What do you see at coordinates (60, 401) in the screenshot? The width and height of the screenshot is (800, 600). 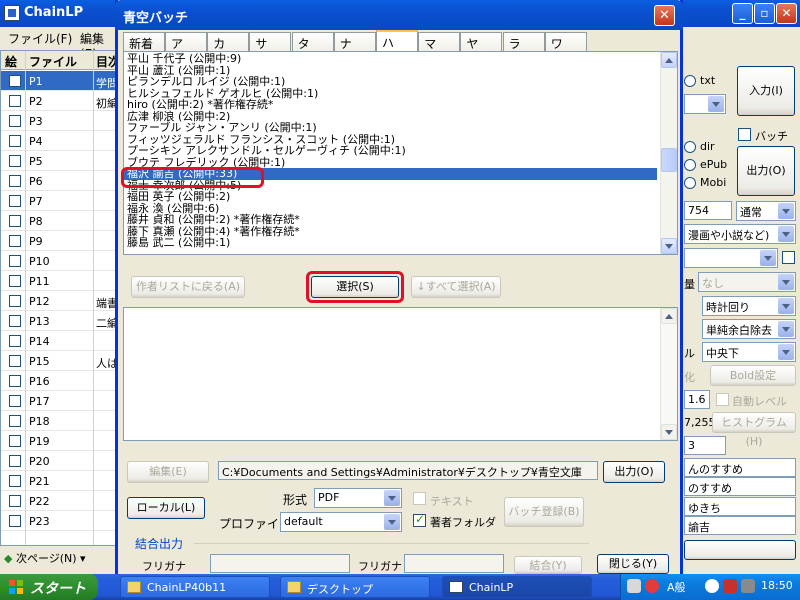 I see `table-row: P17` at bounding box center [60, 401].